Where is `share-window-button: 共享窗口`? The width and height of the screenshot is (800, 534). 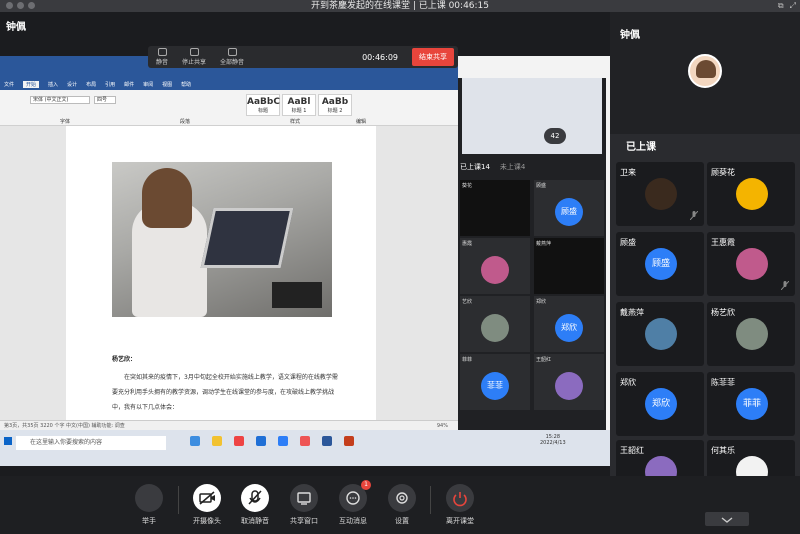
share-window-button: 共享窗口 is located at coordinates (304, 505).